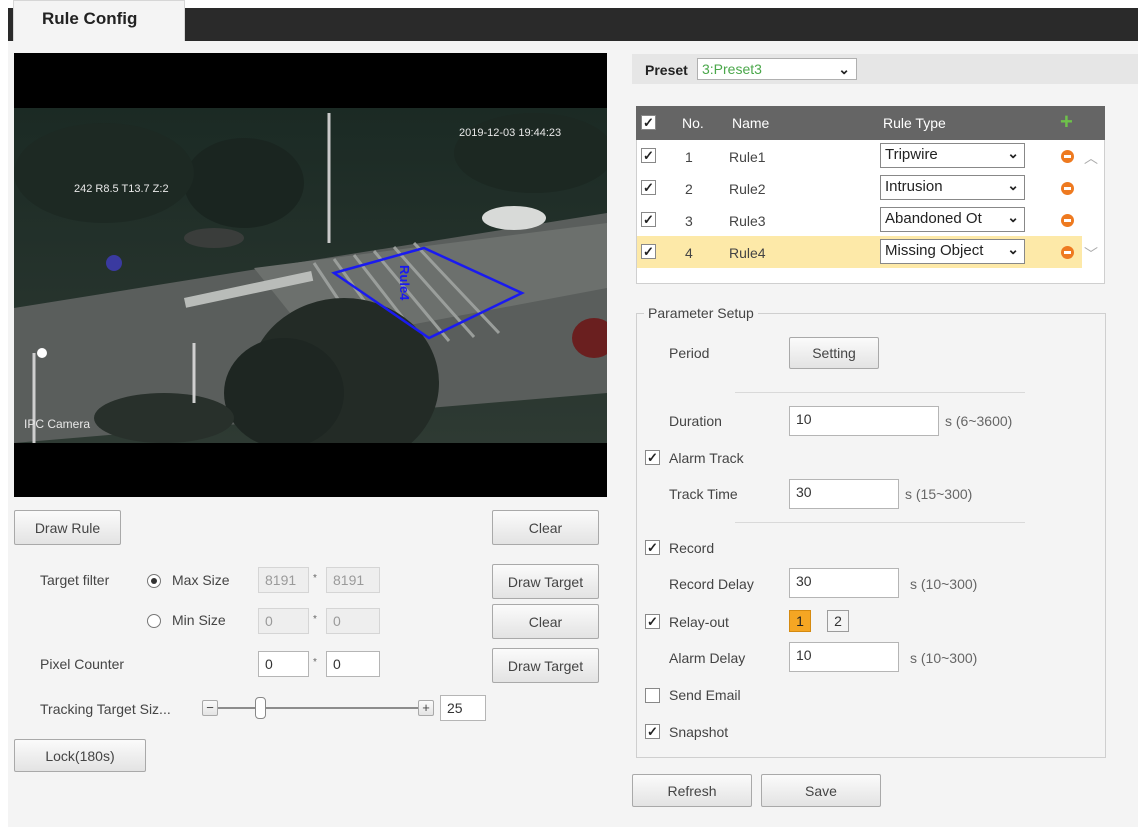  I want to click on rule-type-select: Abandoned Ot ⌄, so click(952, 219).